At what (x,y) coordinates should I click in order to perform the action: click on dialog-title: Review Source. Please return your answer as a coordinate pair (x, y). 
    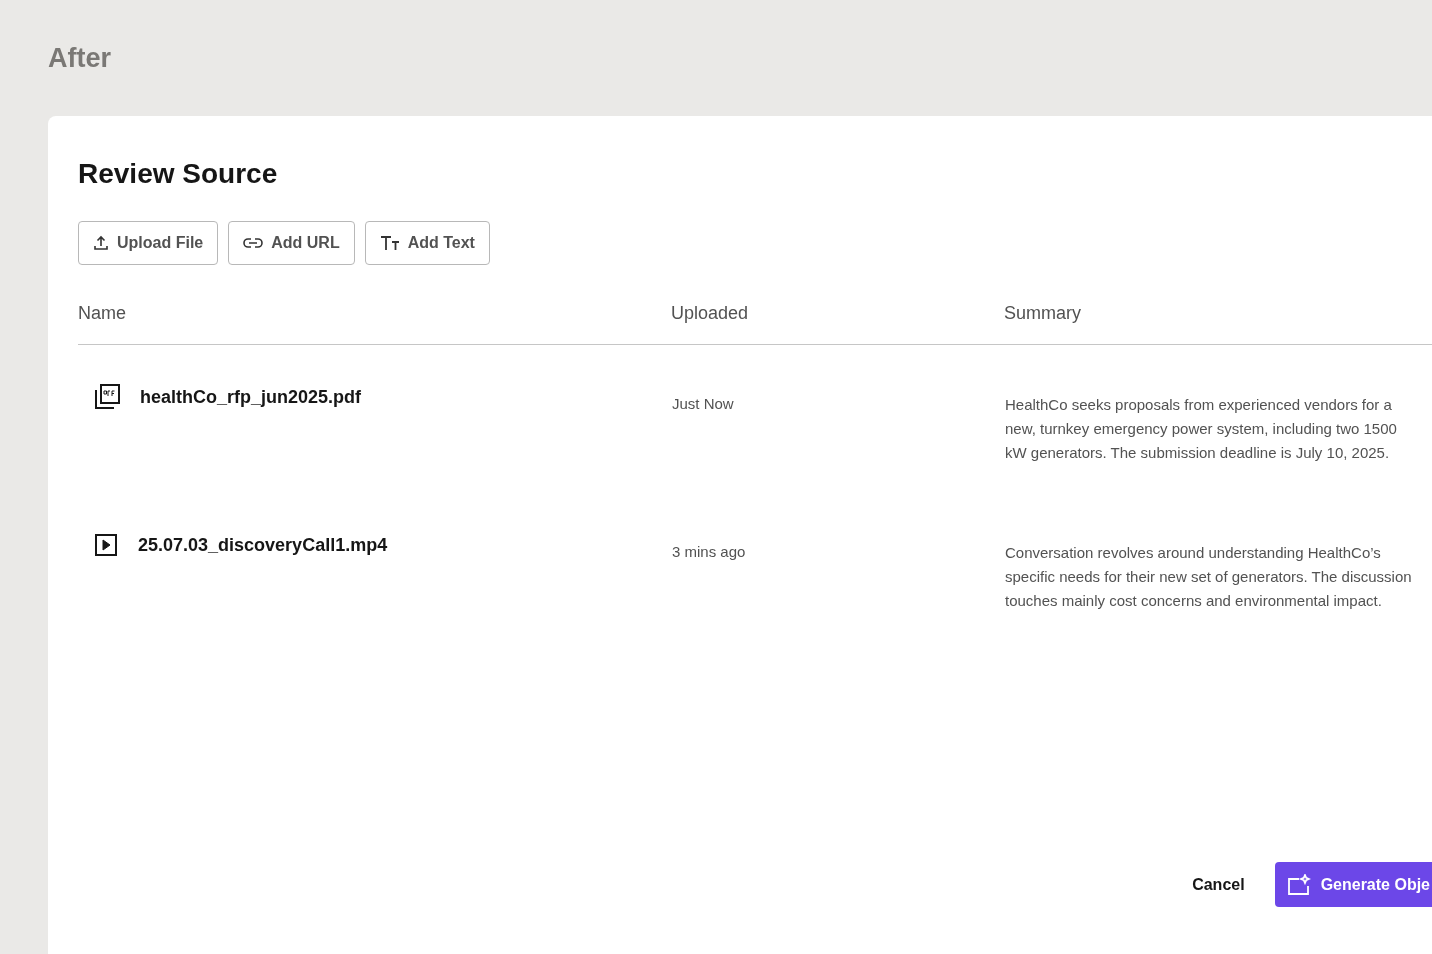
    Looking at the image, I should click on (178, 174).